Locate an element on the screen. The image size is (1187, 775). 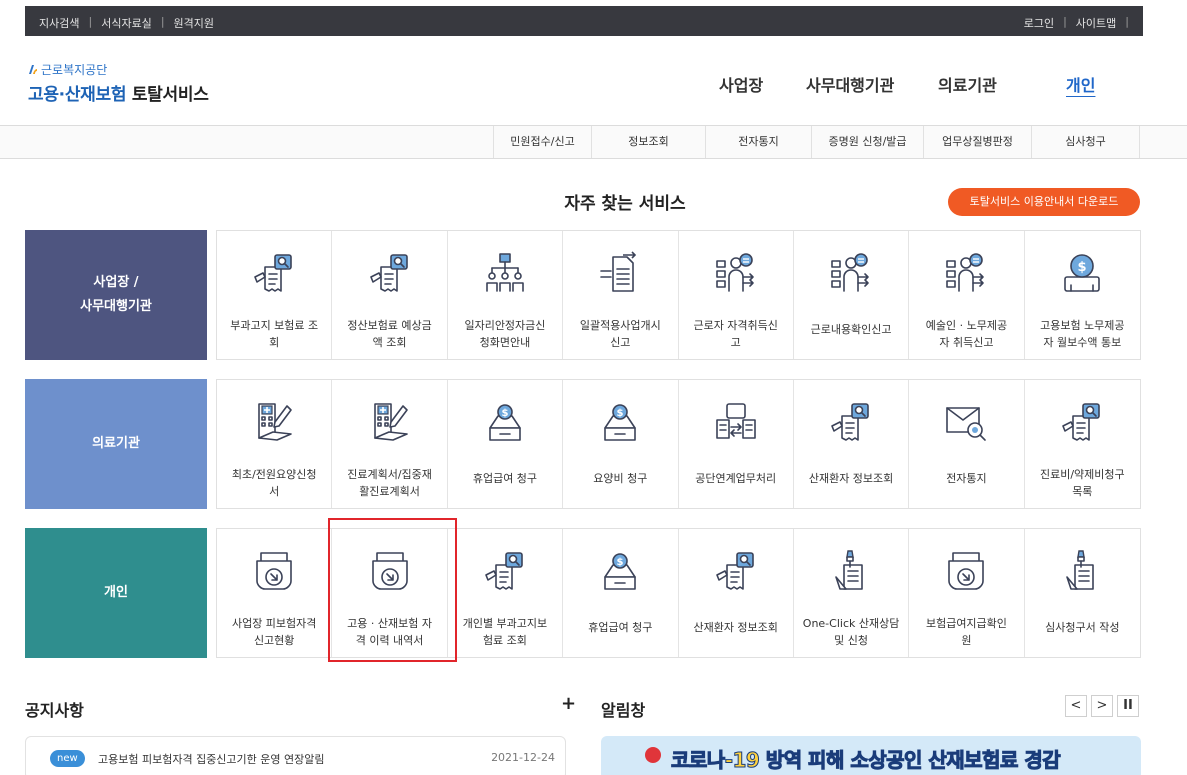
service-tile: One-Click 산재상담 및 신청 is located at coordinates (852, 593).